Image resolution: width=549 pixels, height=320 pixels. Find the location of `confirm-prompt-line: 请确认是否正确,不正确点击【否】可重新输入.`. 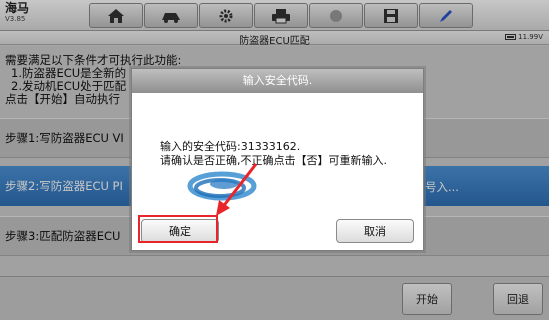

confirm-prompt-line: 请确认是否正确,不正确点击【否】可重新输入. is located at coordinates (273, 160).